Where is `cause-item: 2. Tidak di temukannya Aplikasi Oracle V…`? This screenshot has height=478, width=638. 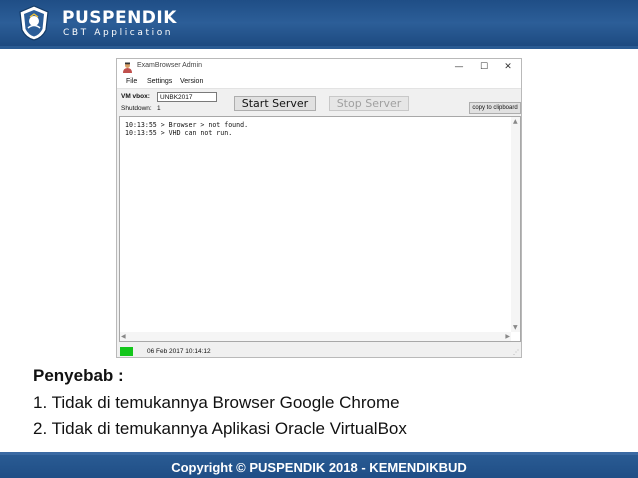 cause-item: 2. Tidak di temukannya Aplikasi Oracle V… is located at coordinates (220, 428).